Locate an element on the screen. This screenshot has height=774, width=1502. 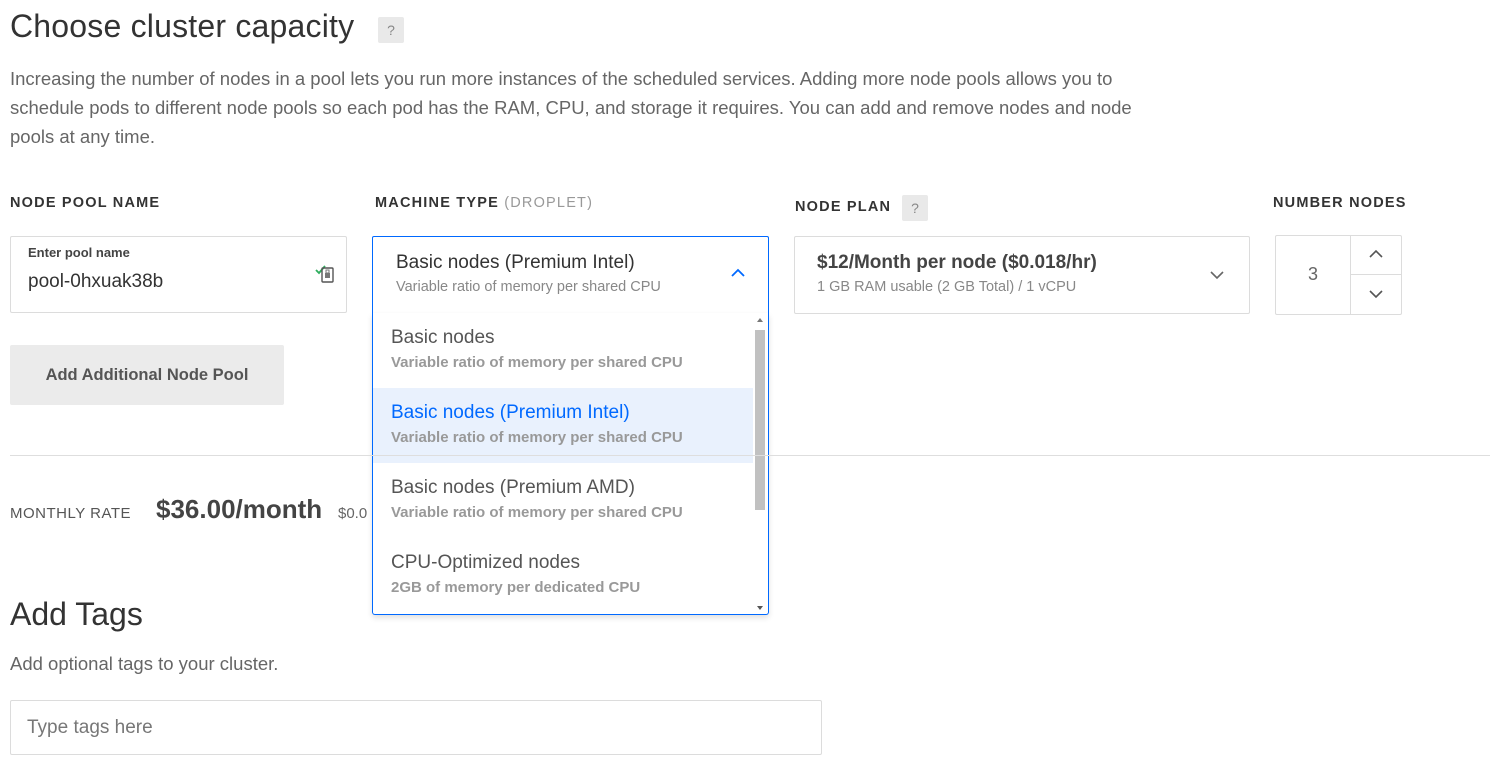
number-nodes-label: NUMBER NODES is located at coordinates (1340, 203).